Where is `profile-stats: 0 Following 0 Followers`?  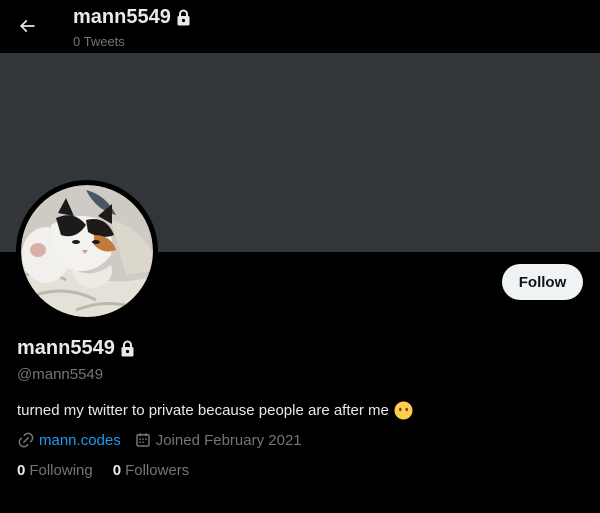
profile-stats: 0 Following 0 Followers is located at coordinates (103, 470).